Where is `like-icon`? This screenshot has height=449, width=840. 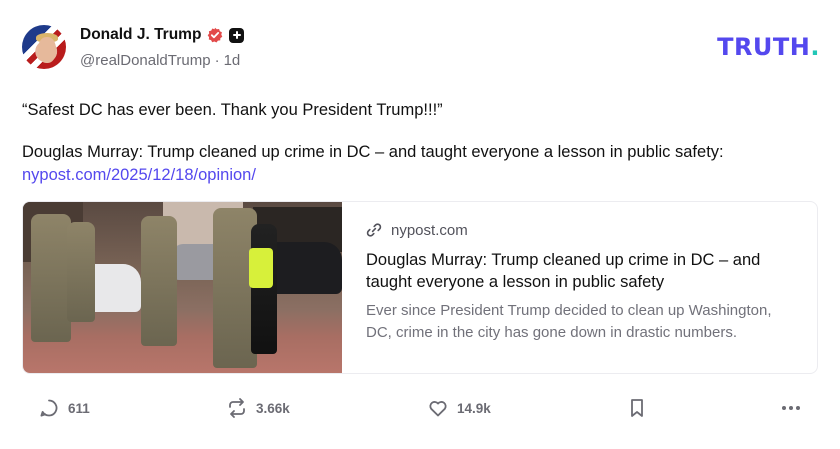
like-icon is located at coordinates (438, 409).